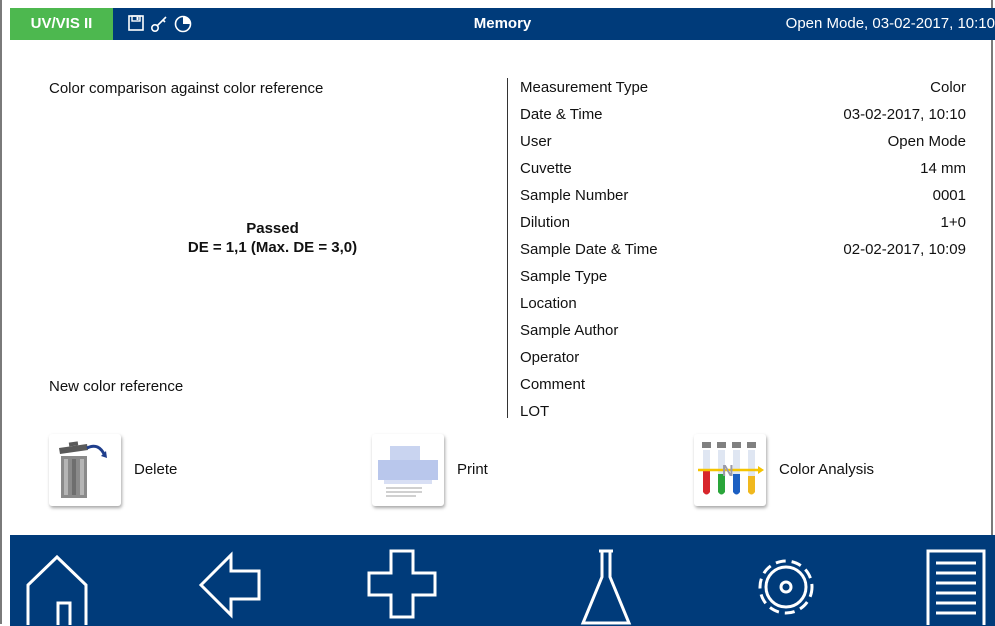 This screenshot has height=626, width=995. What do you see at coordinates (827, 469) in the screenshot?
I see `color-analysis-label: Color Analysis` at bounding box center [827, 469].